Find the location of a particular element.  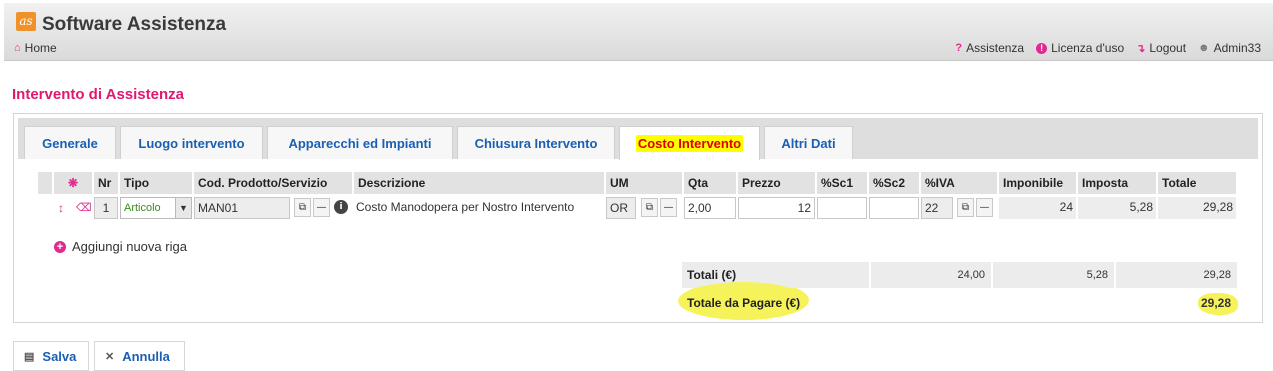

tab-altri-dati: Altri Dati is located at coordinates (808, 142).